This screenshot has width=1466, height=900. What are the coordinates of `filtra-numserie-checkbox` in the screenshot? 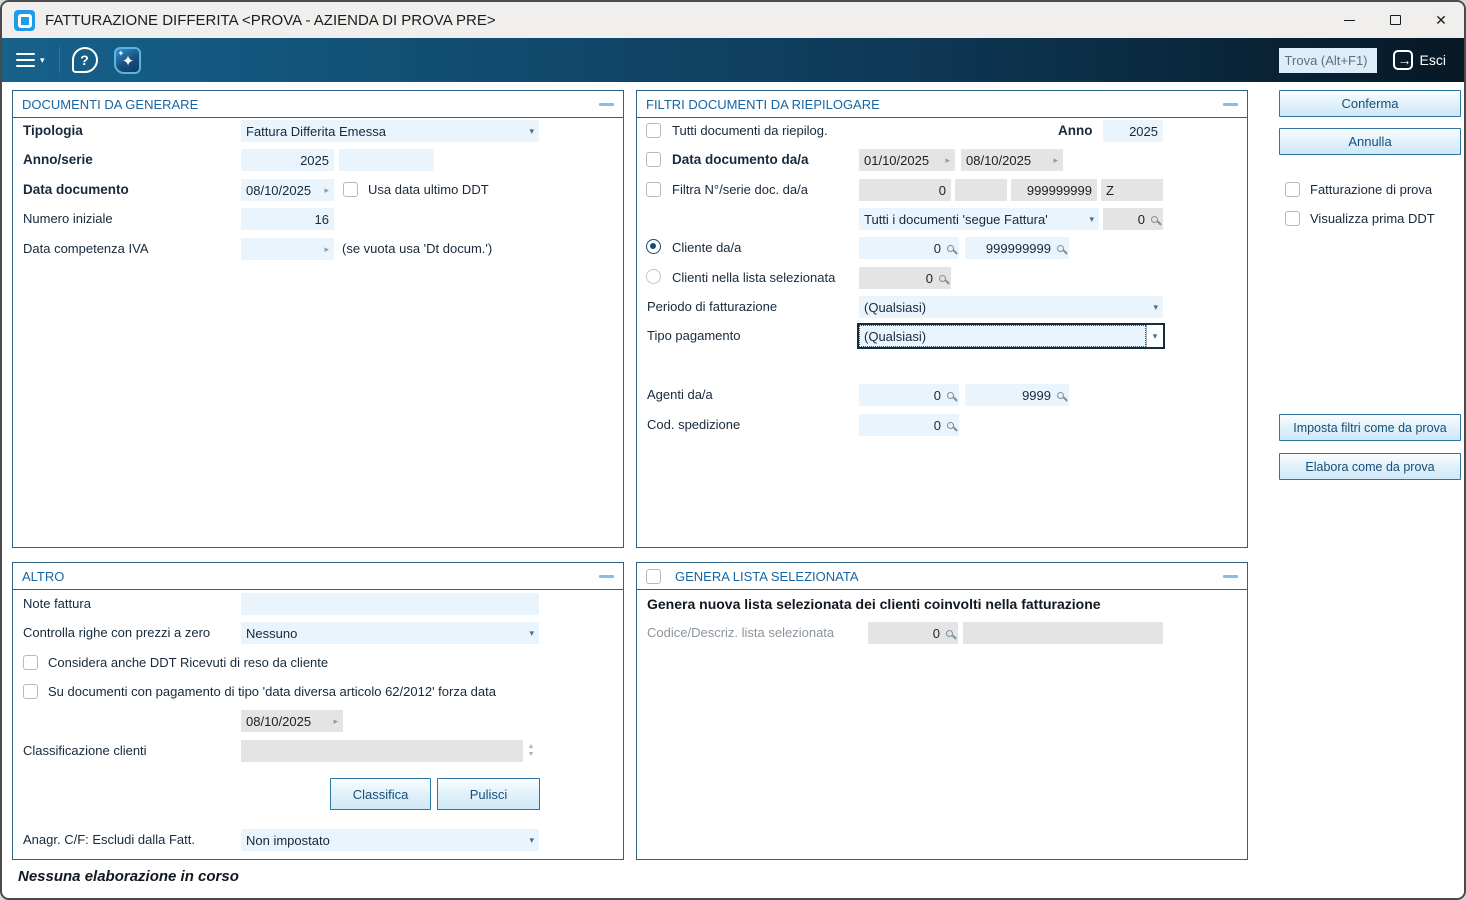 It's located at (653, 189).